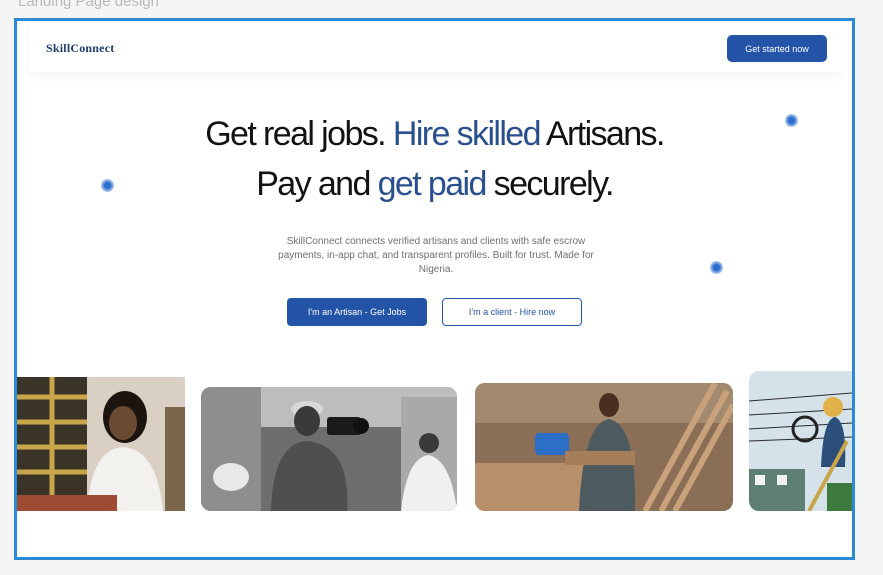 The image size is (883, 575). What do you see at coordinates (295, 134) in the screenshot?
I see `headline-text: Get real jobs.` at bounding box center [295, 134].